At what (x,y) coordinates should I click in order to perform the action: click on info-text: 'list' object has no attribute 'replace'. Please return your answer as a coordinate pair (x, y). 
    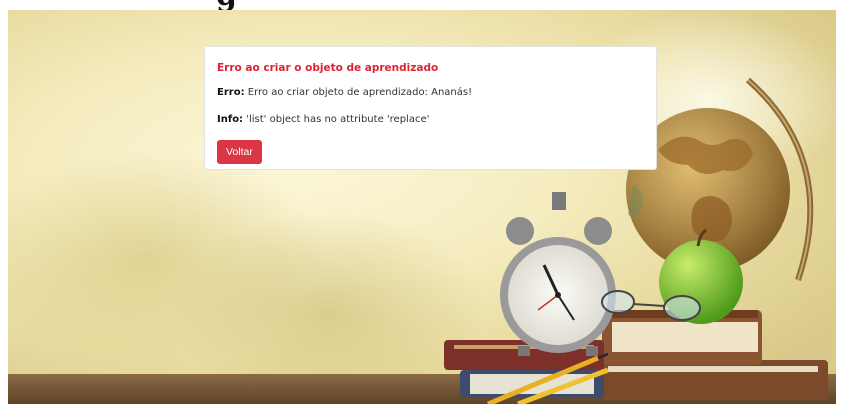
    Looking at the image, I should click on (338, 119).